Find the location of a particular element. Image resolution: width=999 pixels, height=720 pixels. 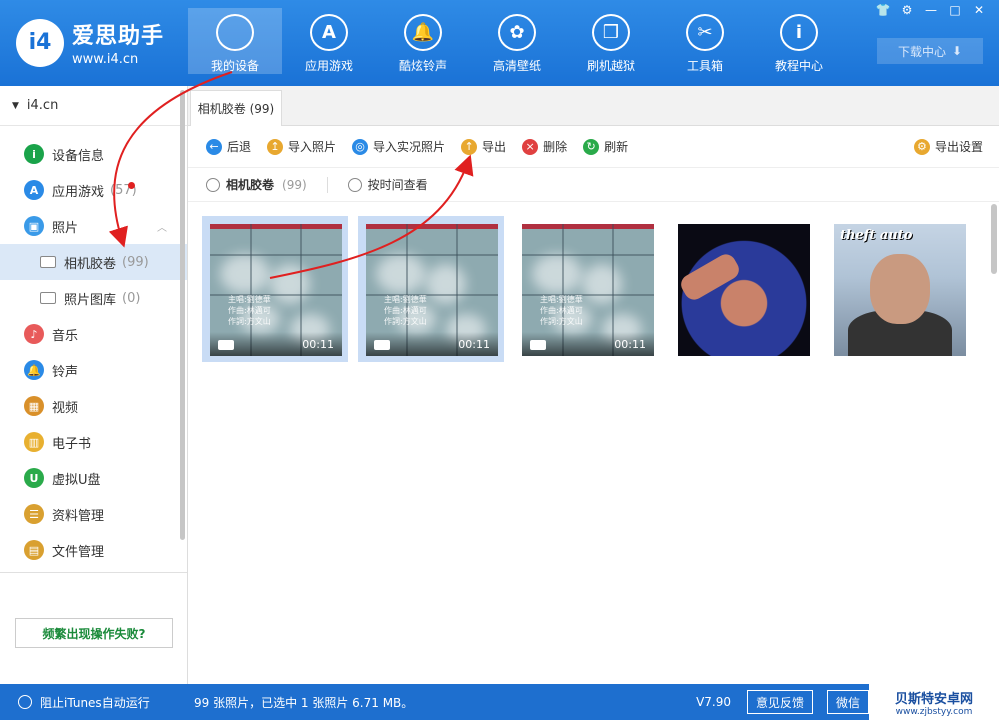

sidebar-item-label: 相机胶卷 is located at coordinates (90, 264).